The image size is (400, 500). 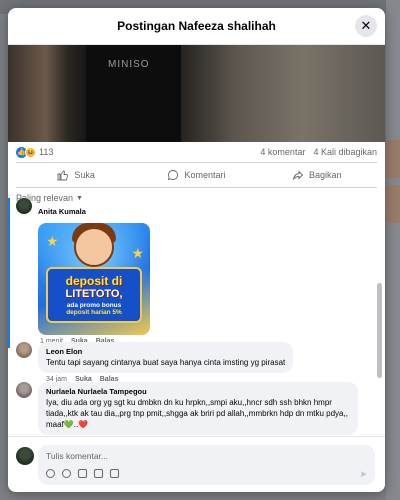 What do you see at coordinates (129, 64) in the screenshot?
I see `product-brand-label: MINISO` at bounding box center [129, 64].